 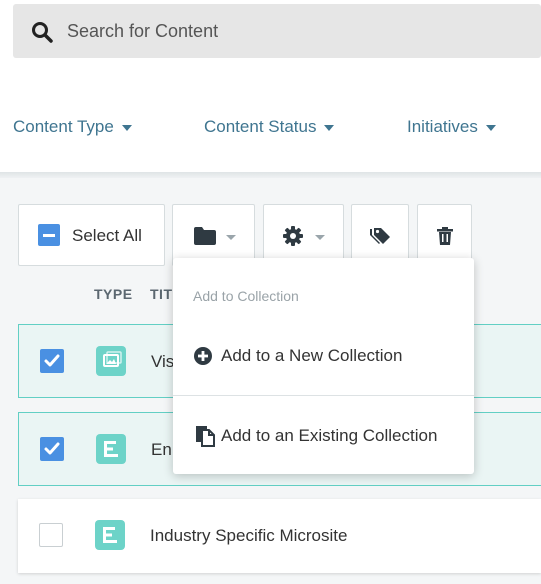 I want to click on trash-icon, so click(x=445, y=236).